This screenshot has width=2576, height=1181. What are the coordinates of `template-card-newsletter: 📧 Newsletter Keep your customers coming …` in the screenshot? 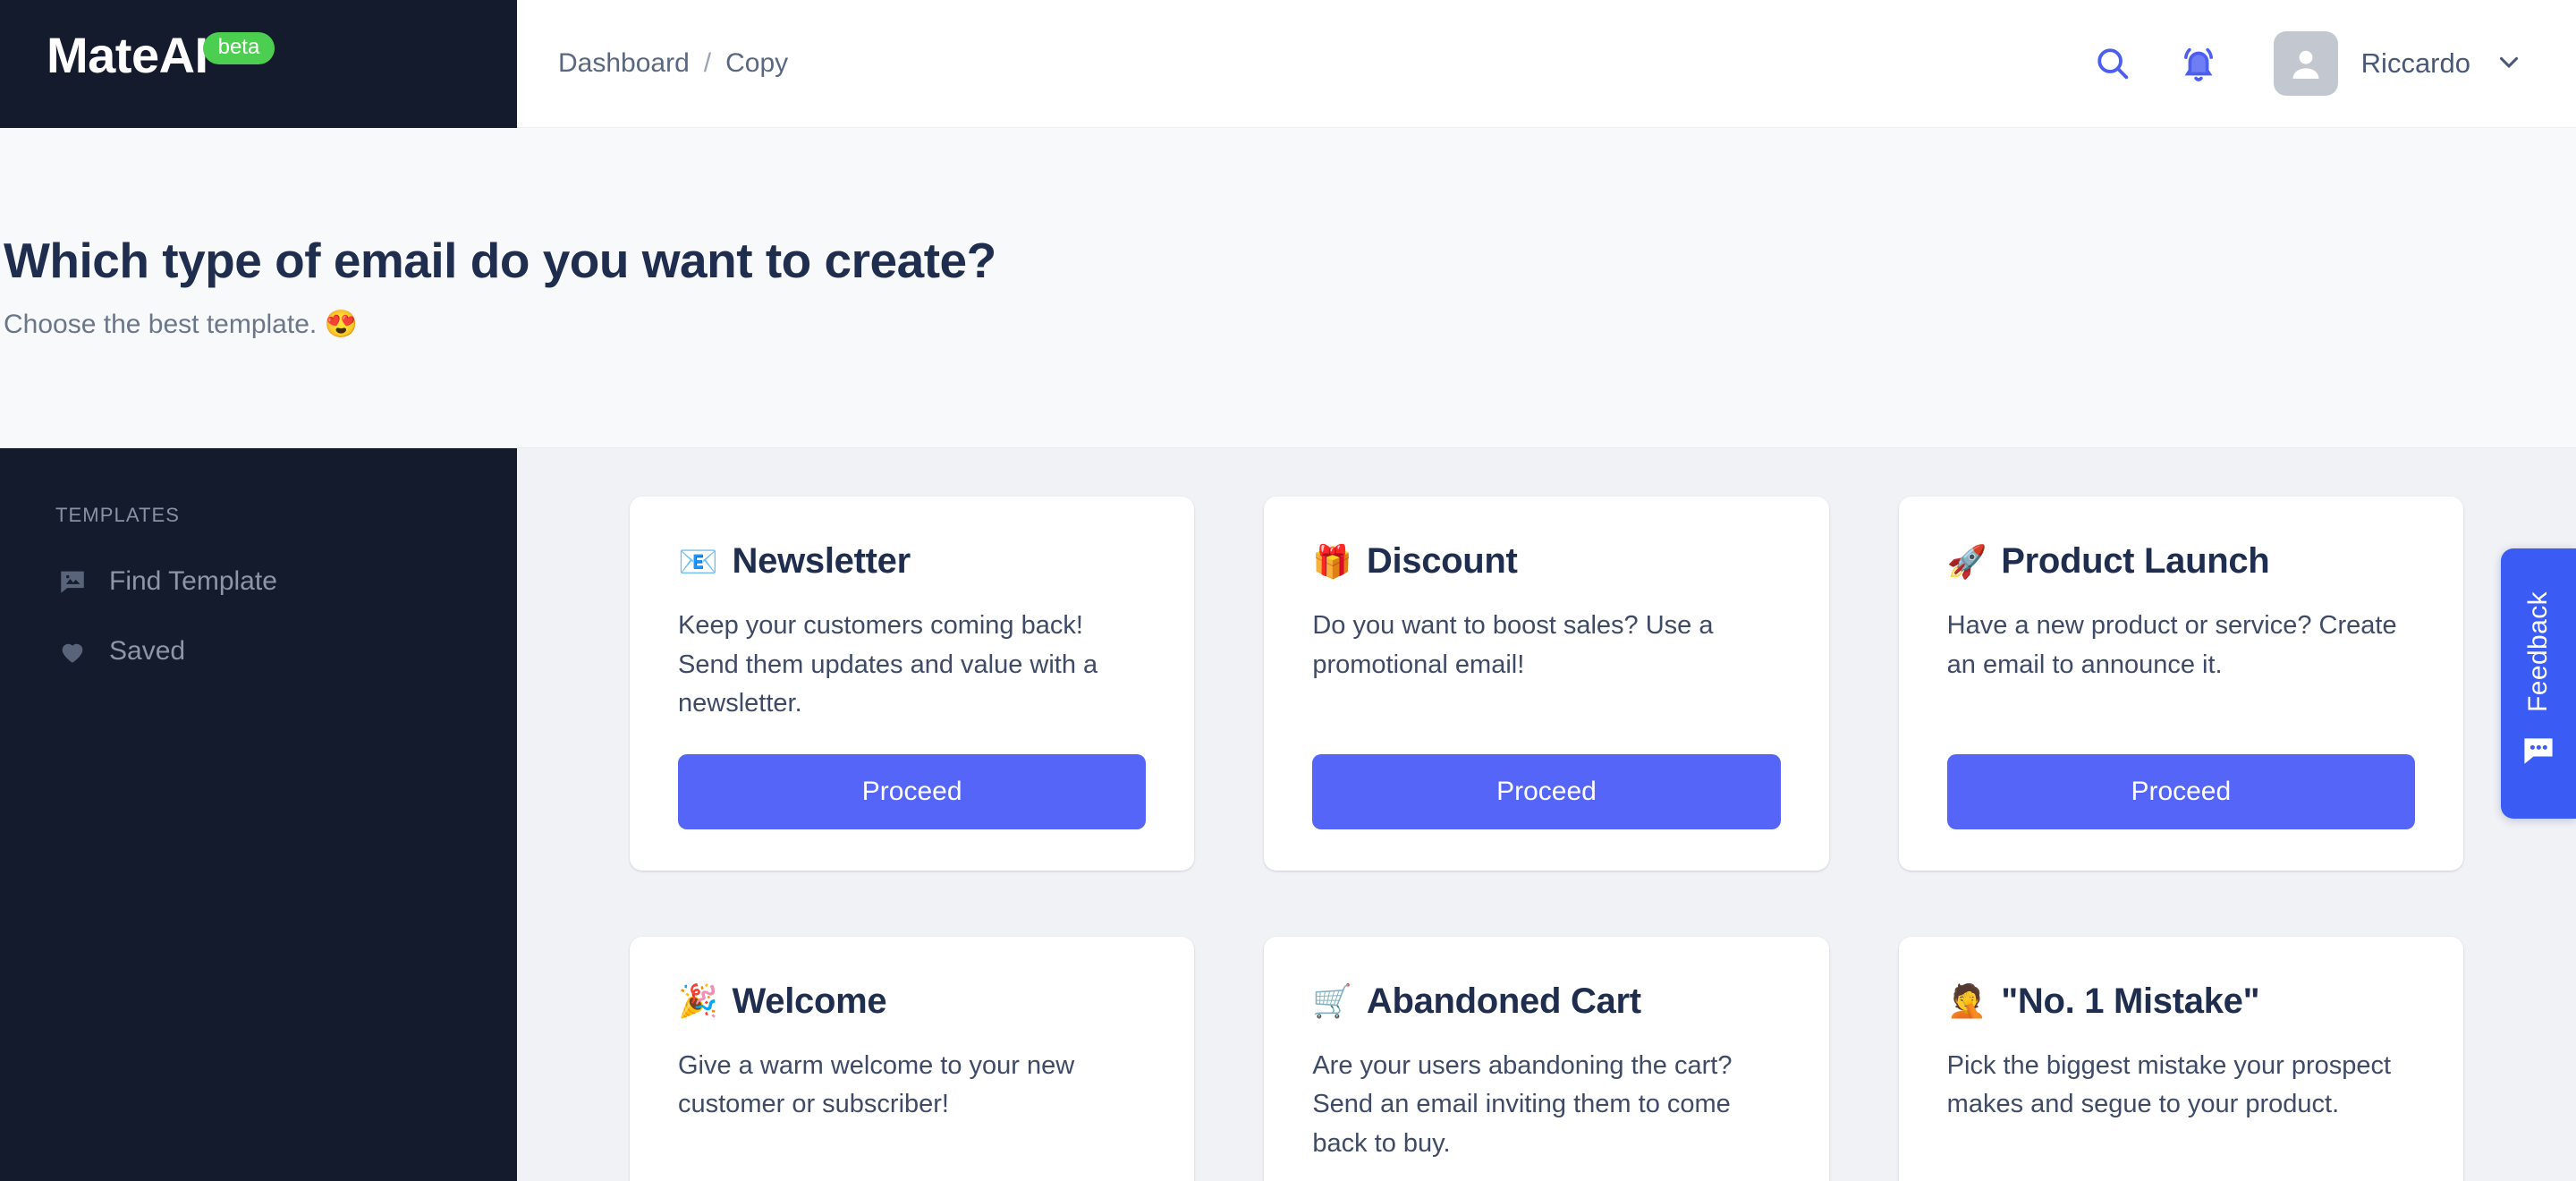 It's located at (912, 684).